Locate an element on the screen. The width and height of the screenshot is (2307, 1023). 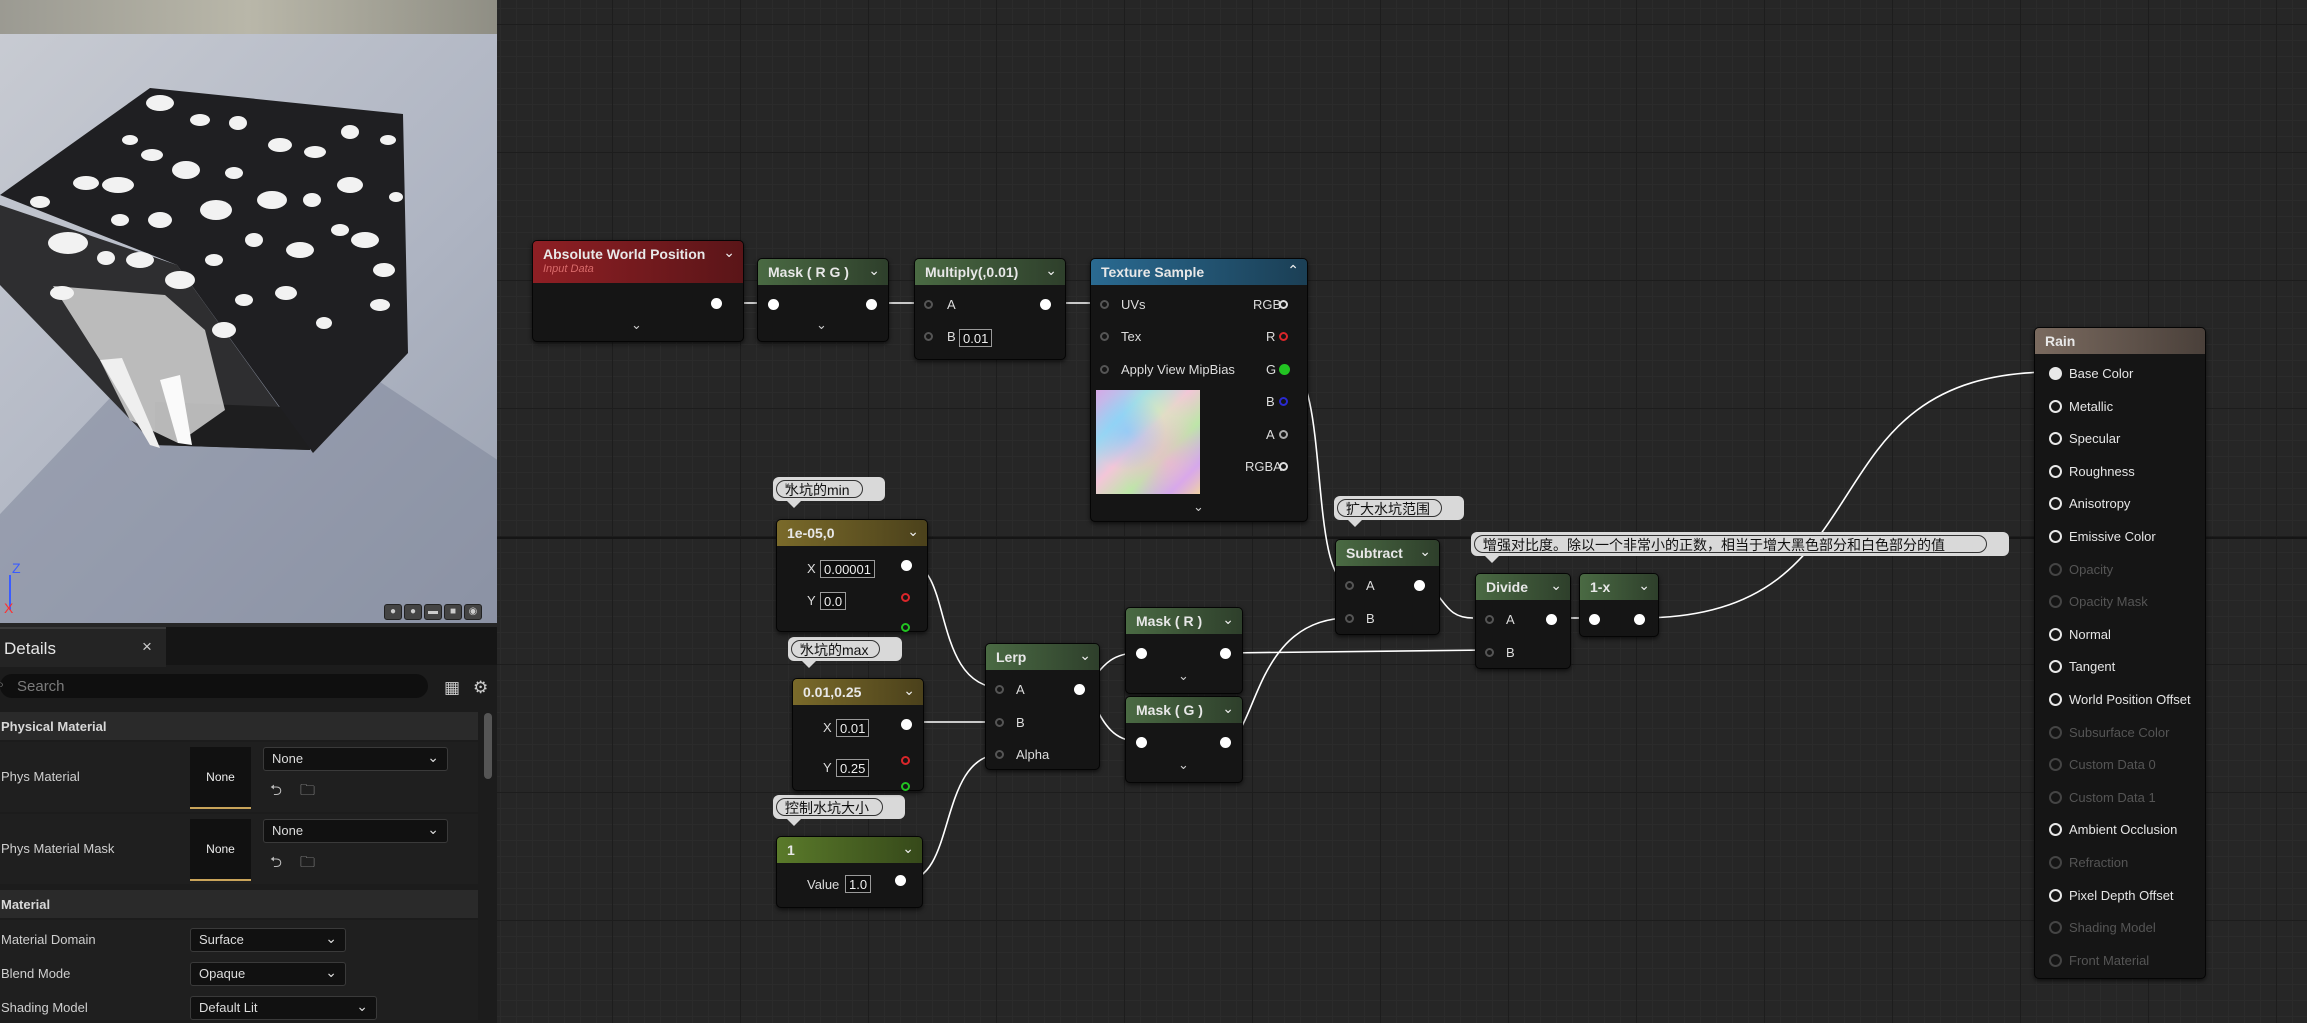
x-value-field: 0.00001 is located at coordinates (847, 569).